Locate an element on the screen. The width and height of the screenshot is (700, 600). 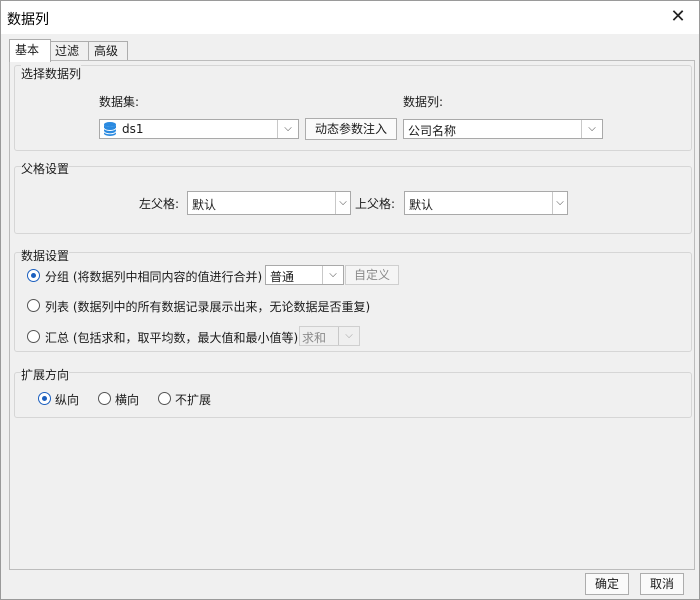
column-select: 公司名称 ⌵ is located at coordinates (503, 129).